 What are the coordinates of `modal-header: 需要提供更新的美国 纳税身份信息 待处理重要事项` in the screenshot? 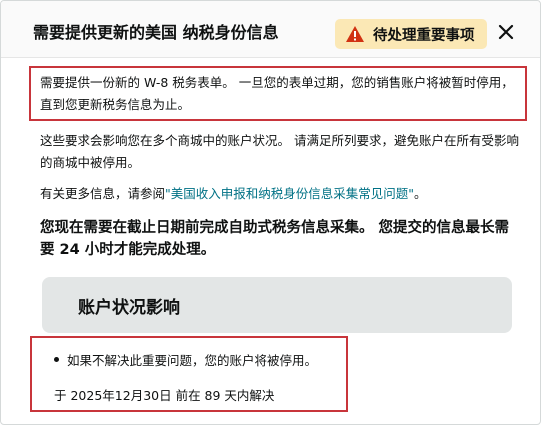 It's located at (270, 29).